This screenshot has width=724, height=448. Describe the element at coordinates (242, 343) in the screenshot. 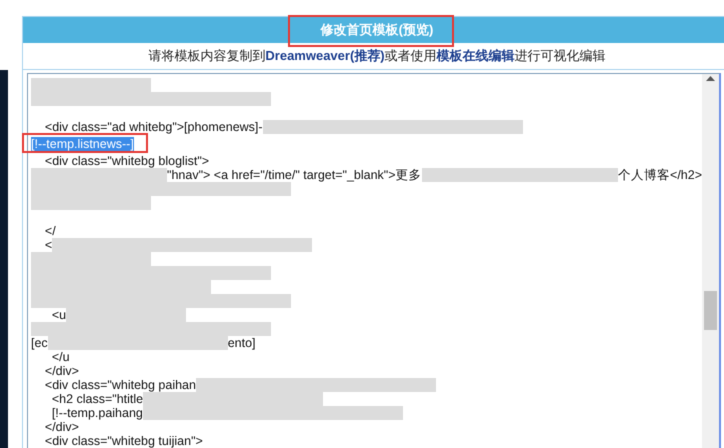

I see `code-line: ento]` at that location.